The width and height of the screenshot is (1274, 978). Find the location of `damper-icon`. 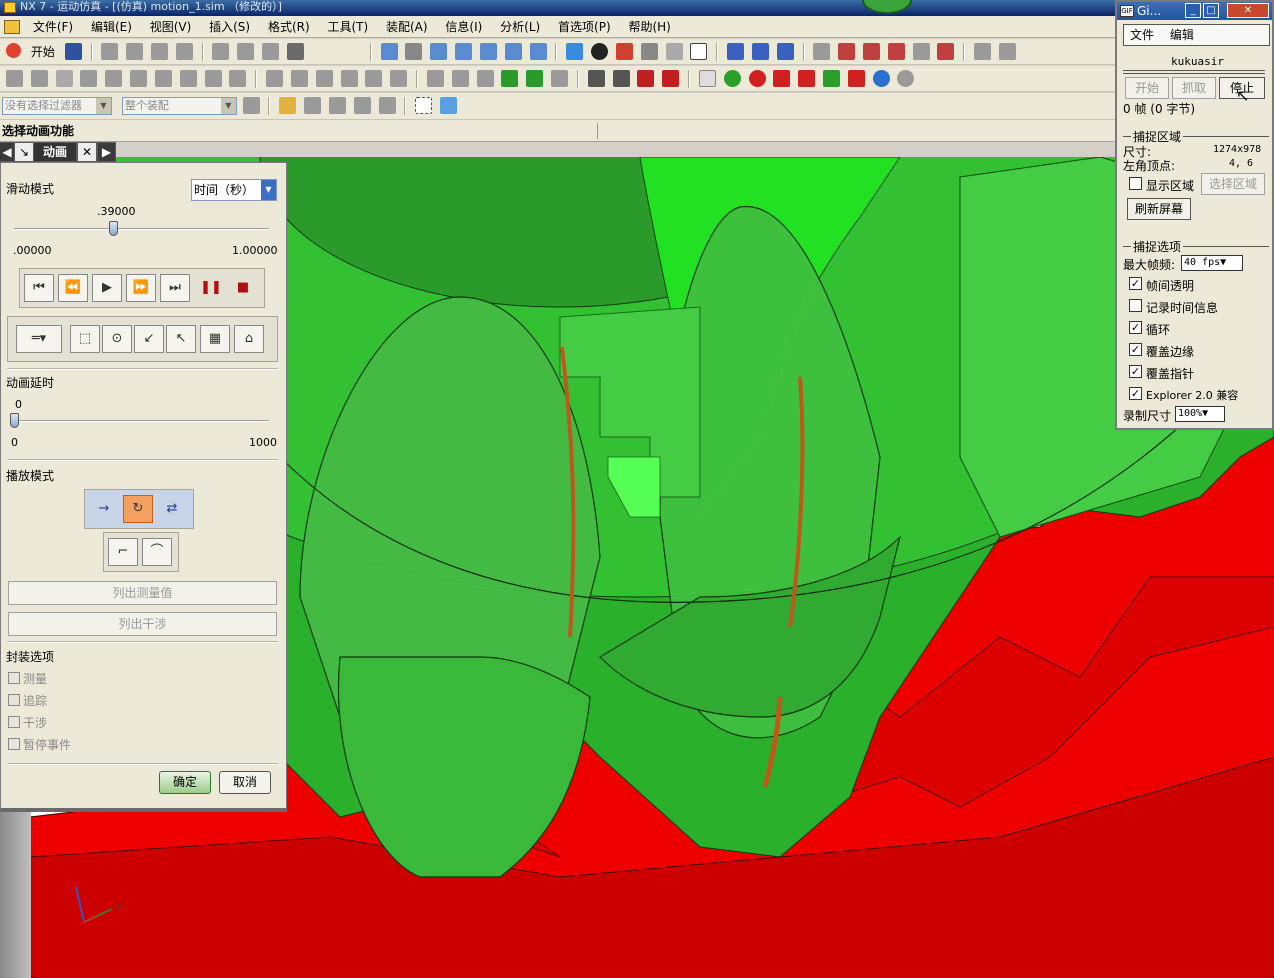

damper-icon is located at coordinates (188, 78).